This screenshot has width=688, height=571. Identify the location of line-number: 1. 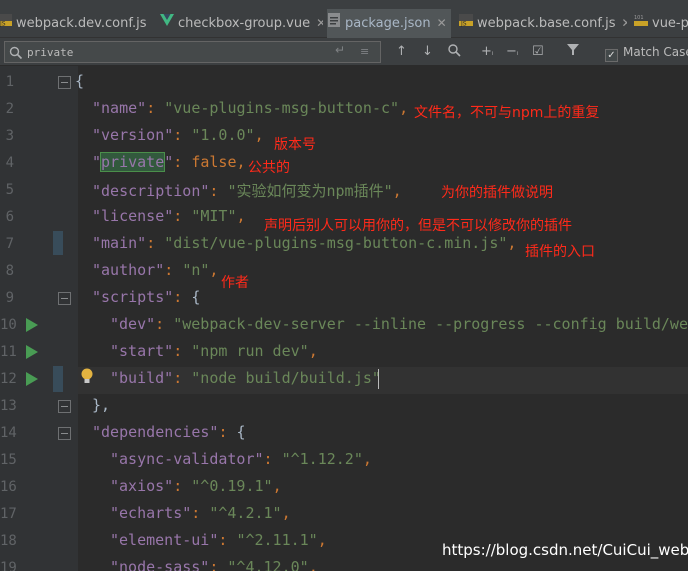
(9, 82).